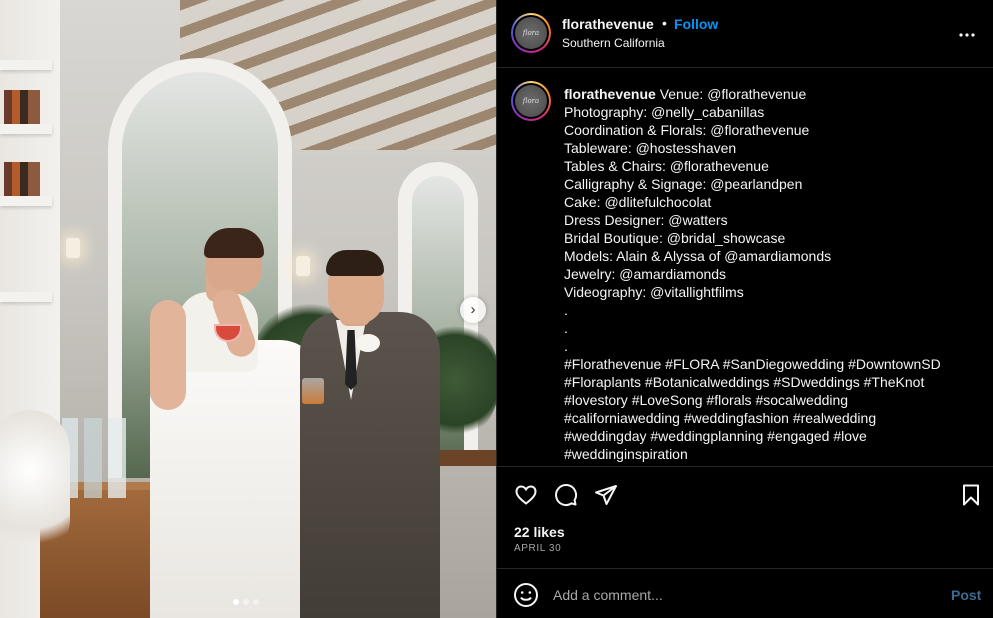 The height and width of the screenshot is (618, 993). Describe the element at coordinates (368, 343) in the screenshot. I see `boutonniere` at that location.